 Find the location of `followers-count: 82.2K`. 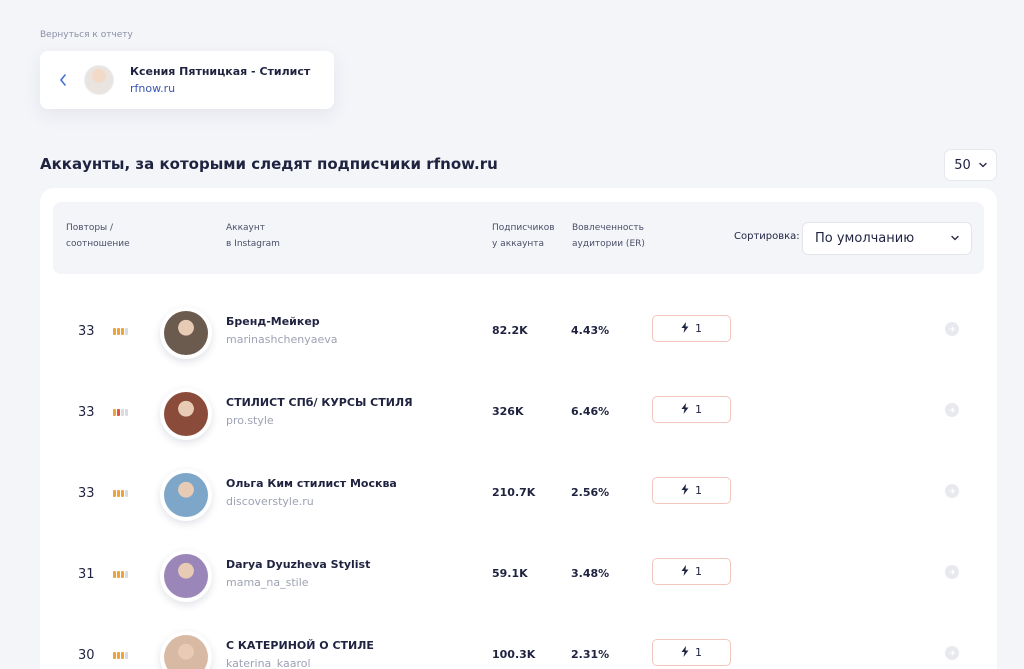

followers-count: 82.2K is located at coordinates (510, 330).